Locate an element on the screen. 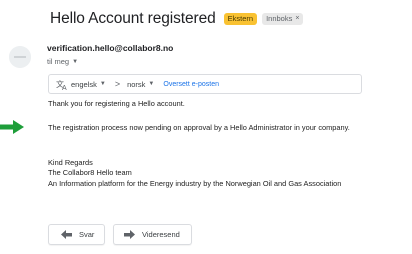  translate-icon: 文 A is located at coordinates (61, 84).